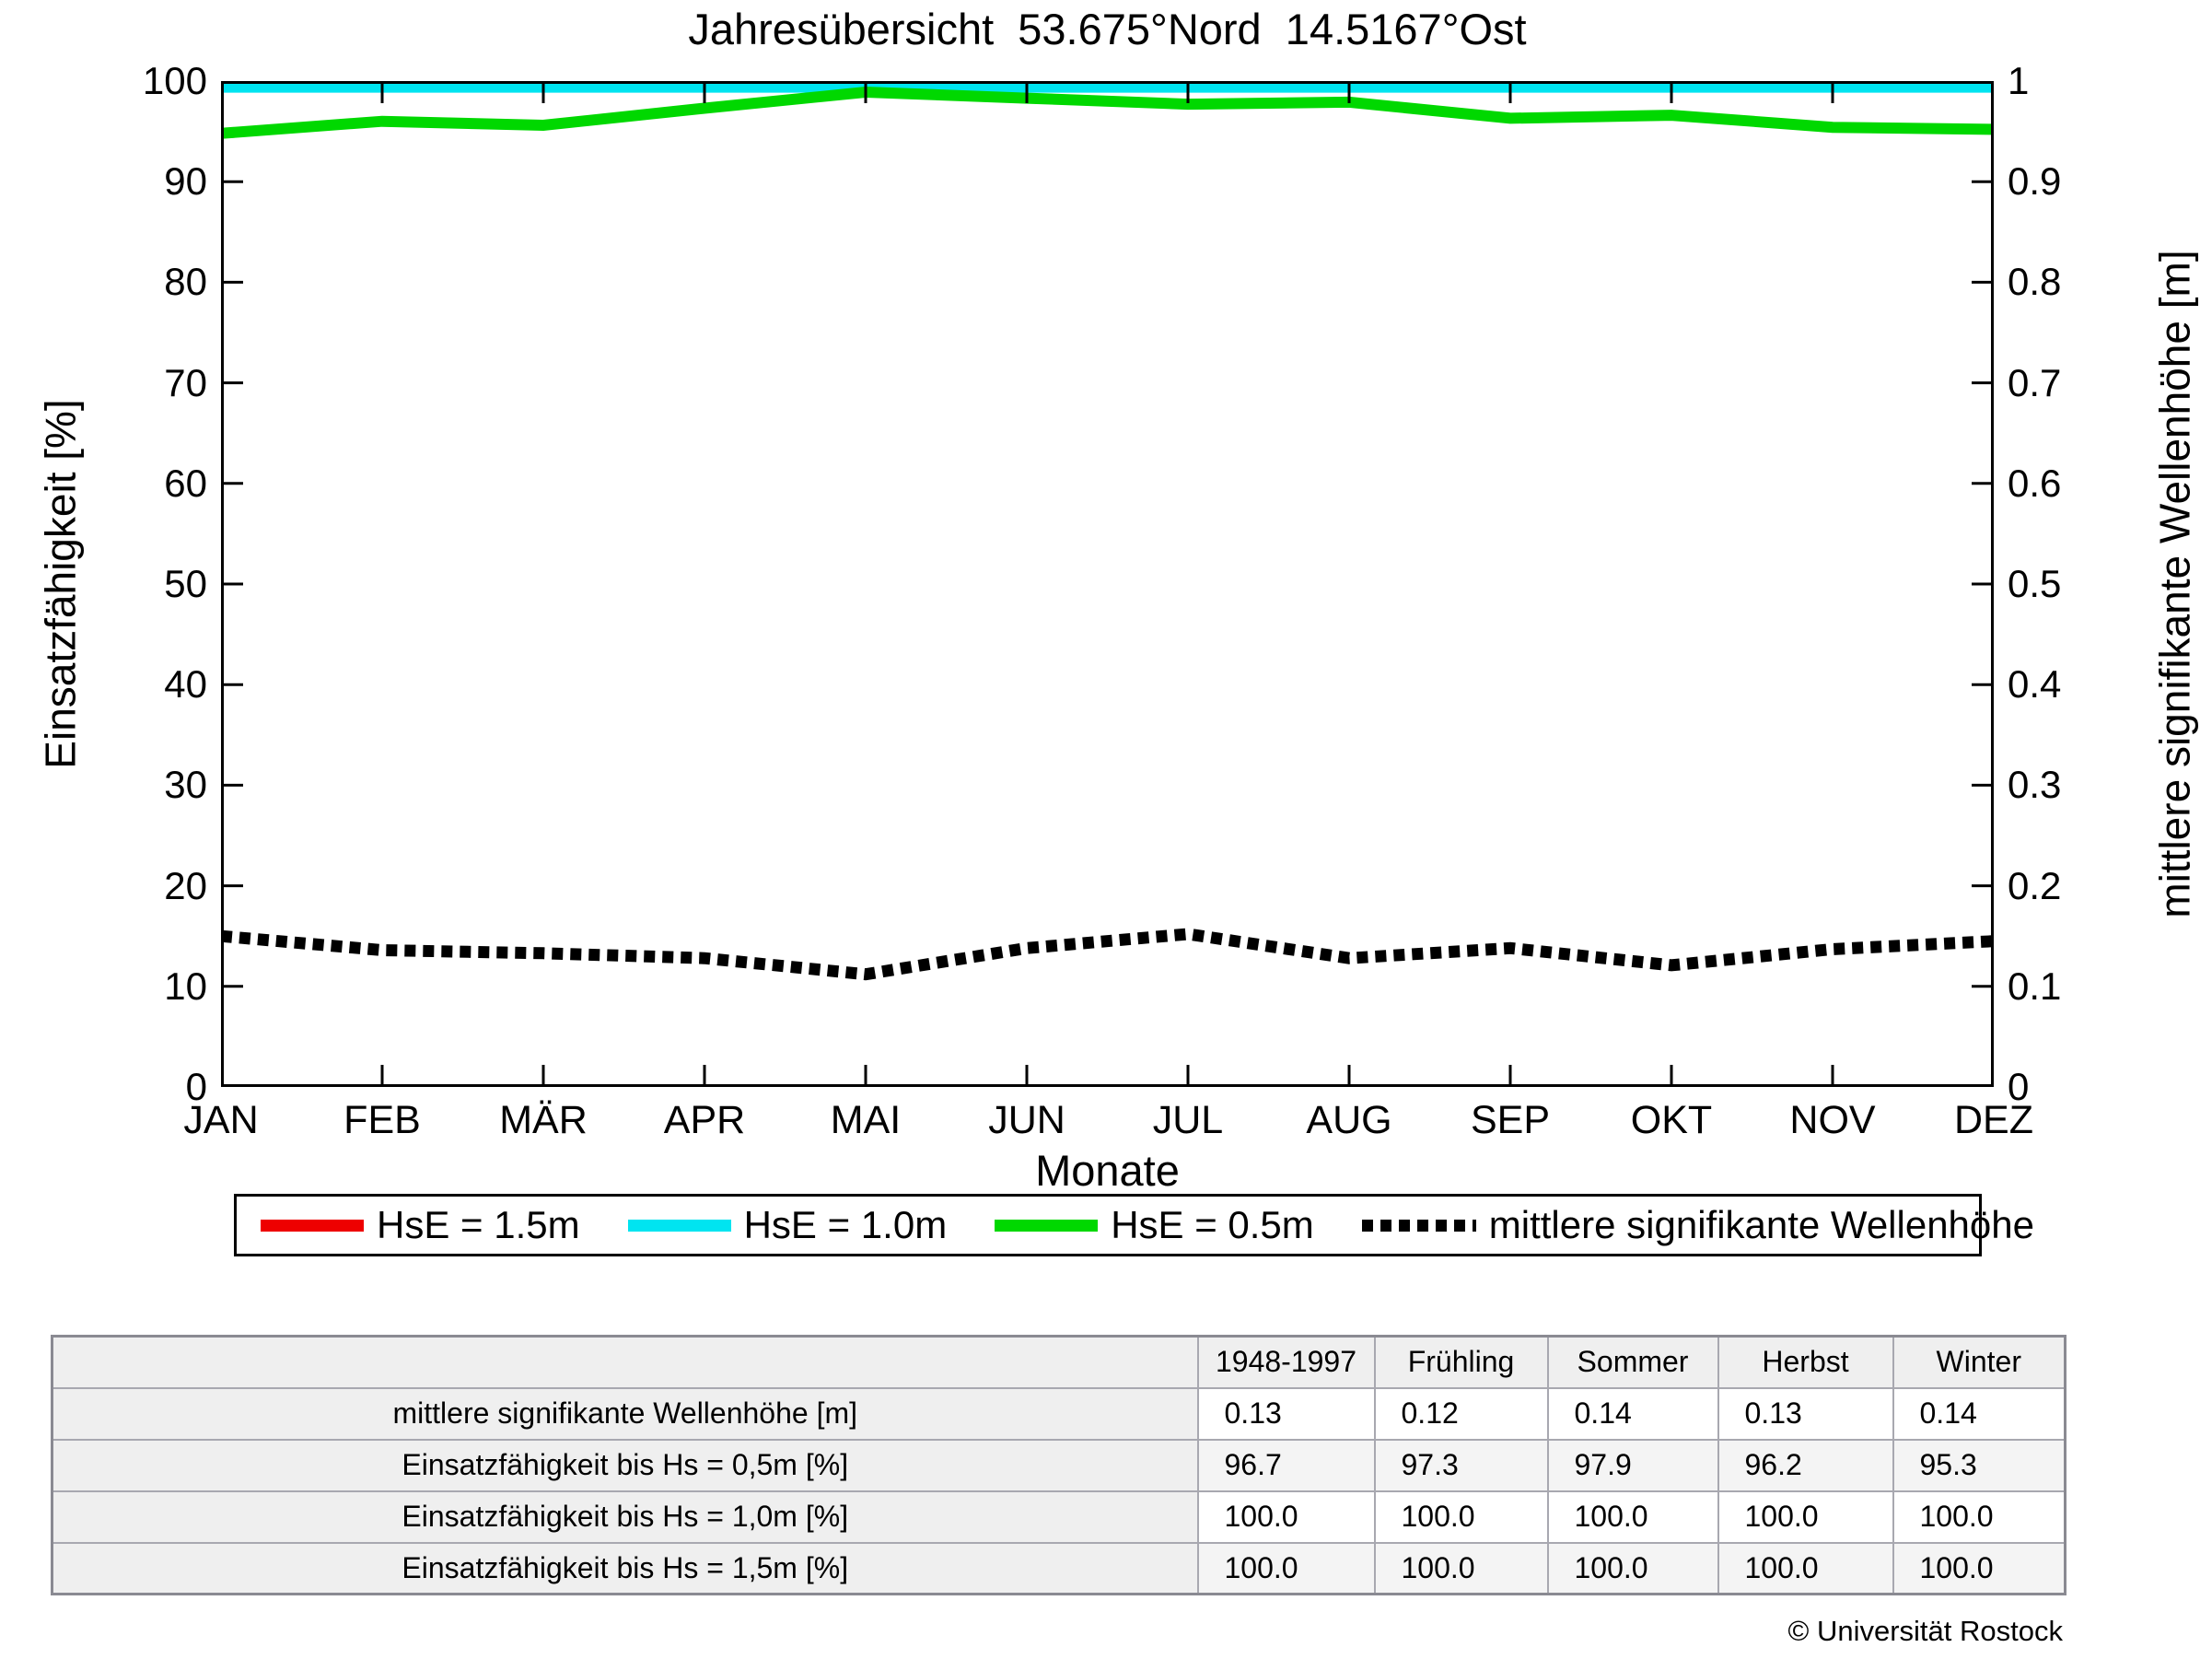 This screenshot has height=1659, width=2212. Describe the element at coordinates (1286, 1362) in the screenshot. I see `table-header: 1948-1997` at that location.